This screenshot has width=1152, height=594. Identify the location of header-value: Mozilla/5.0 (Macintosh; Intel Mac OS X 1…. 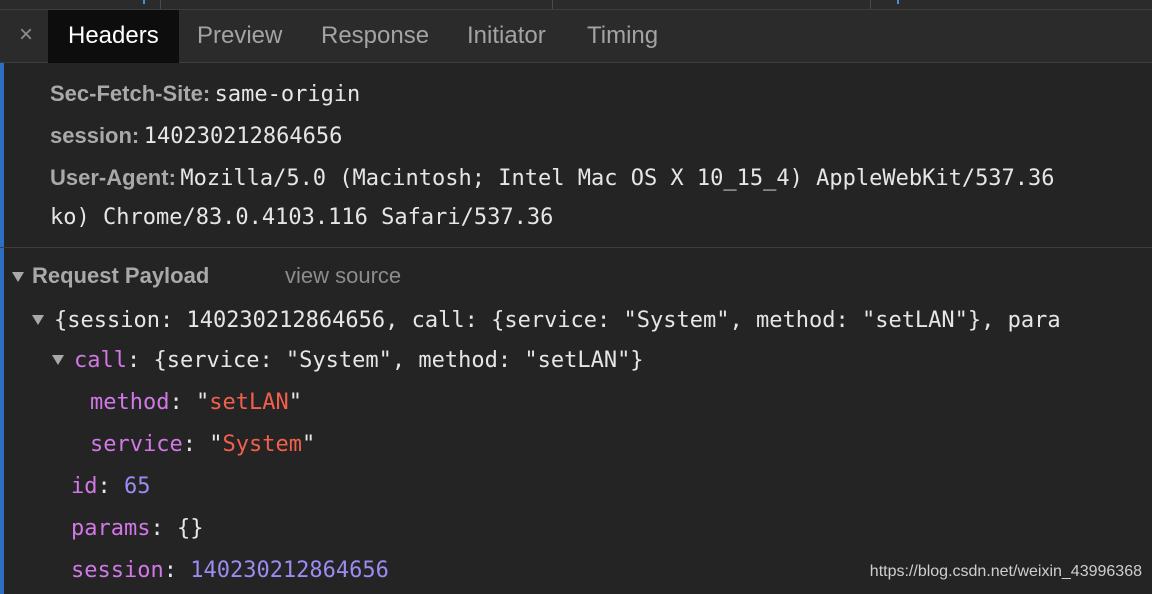
(617, 178).